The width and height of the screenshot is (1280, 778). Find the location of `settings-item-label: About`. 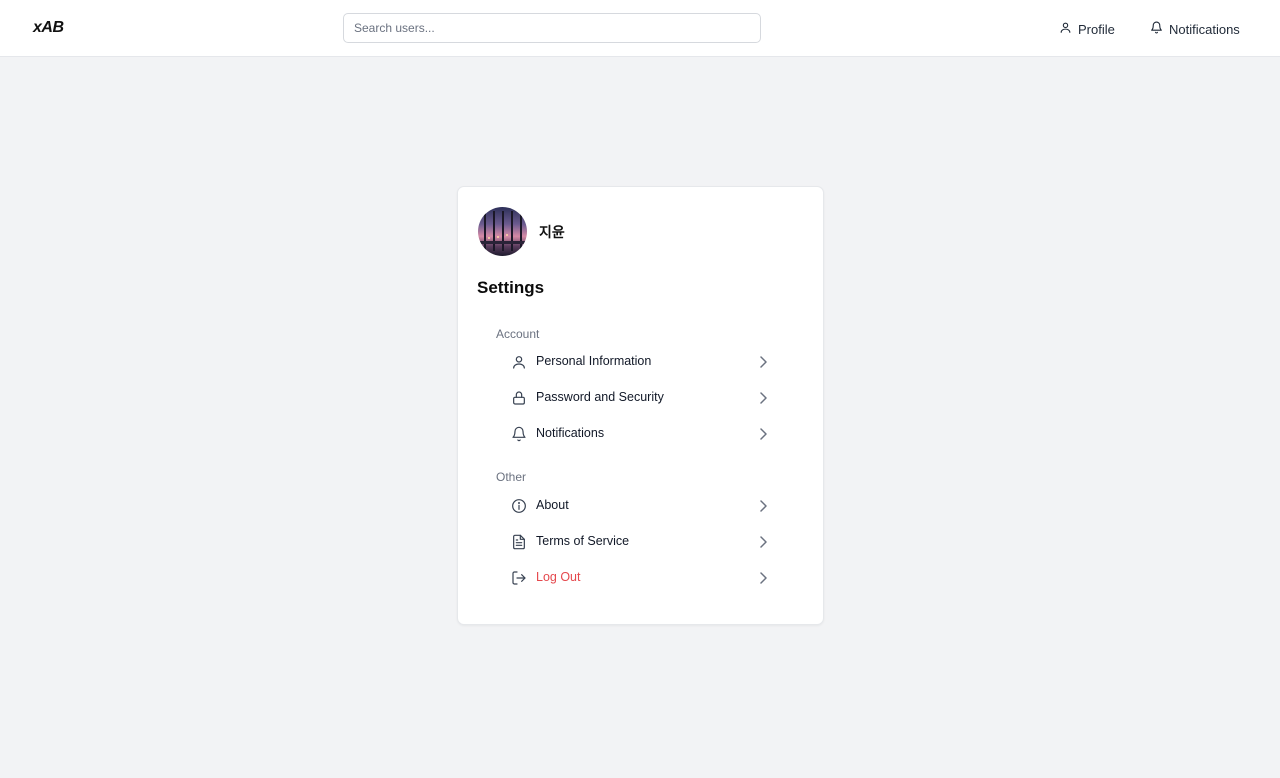

settings-item-label: About is located at coordinates (552, 505).